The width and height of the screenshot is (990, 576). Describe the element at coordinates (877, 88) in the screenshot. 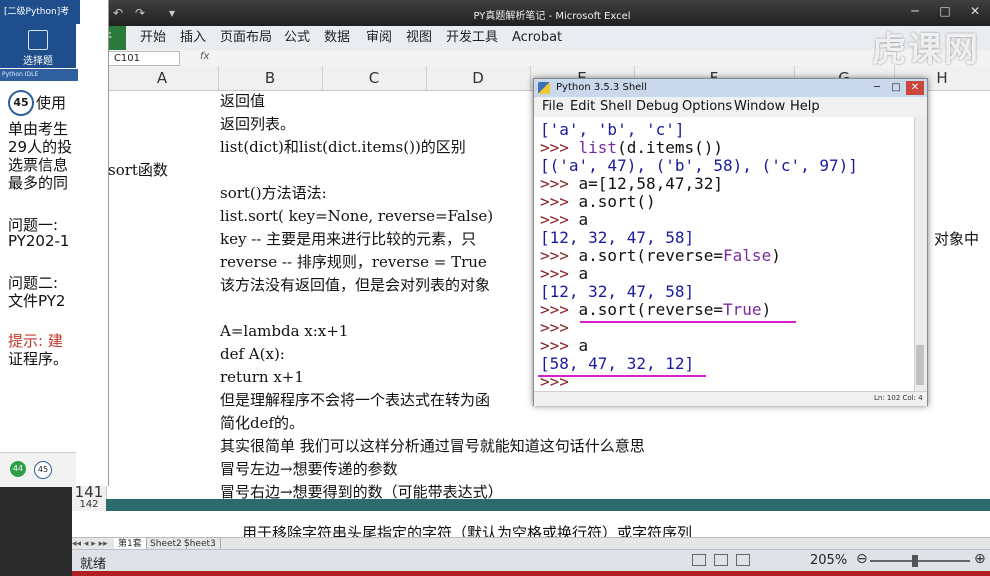

I see `shell-minimize-icon: ─` at that location.